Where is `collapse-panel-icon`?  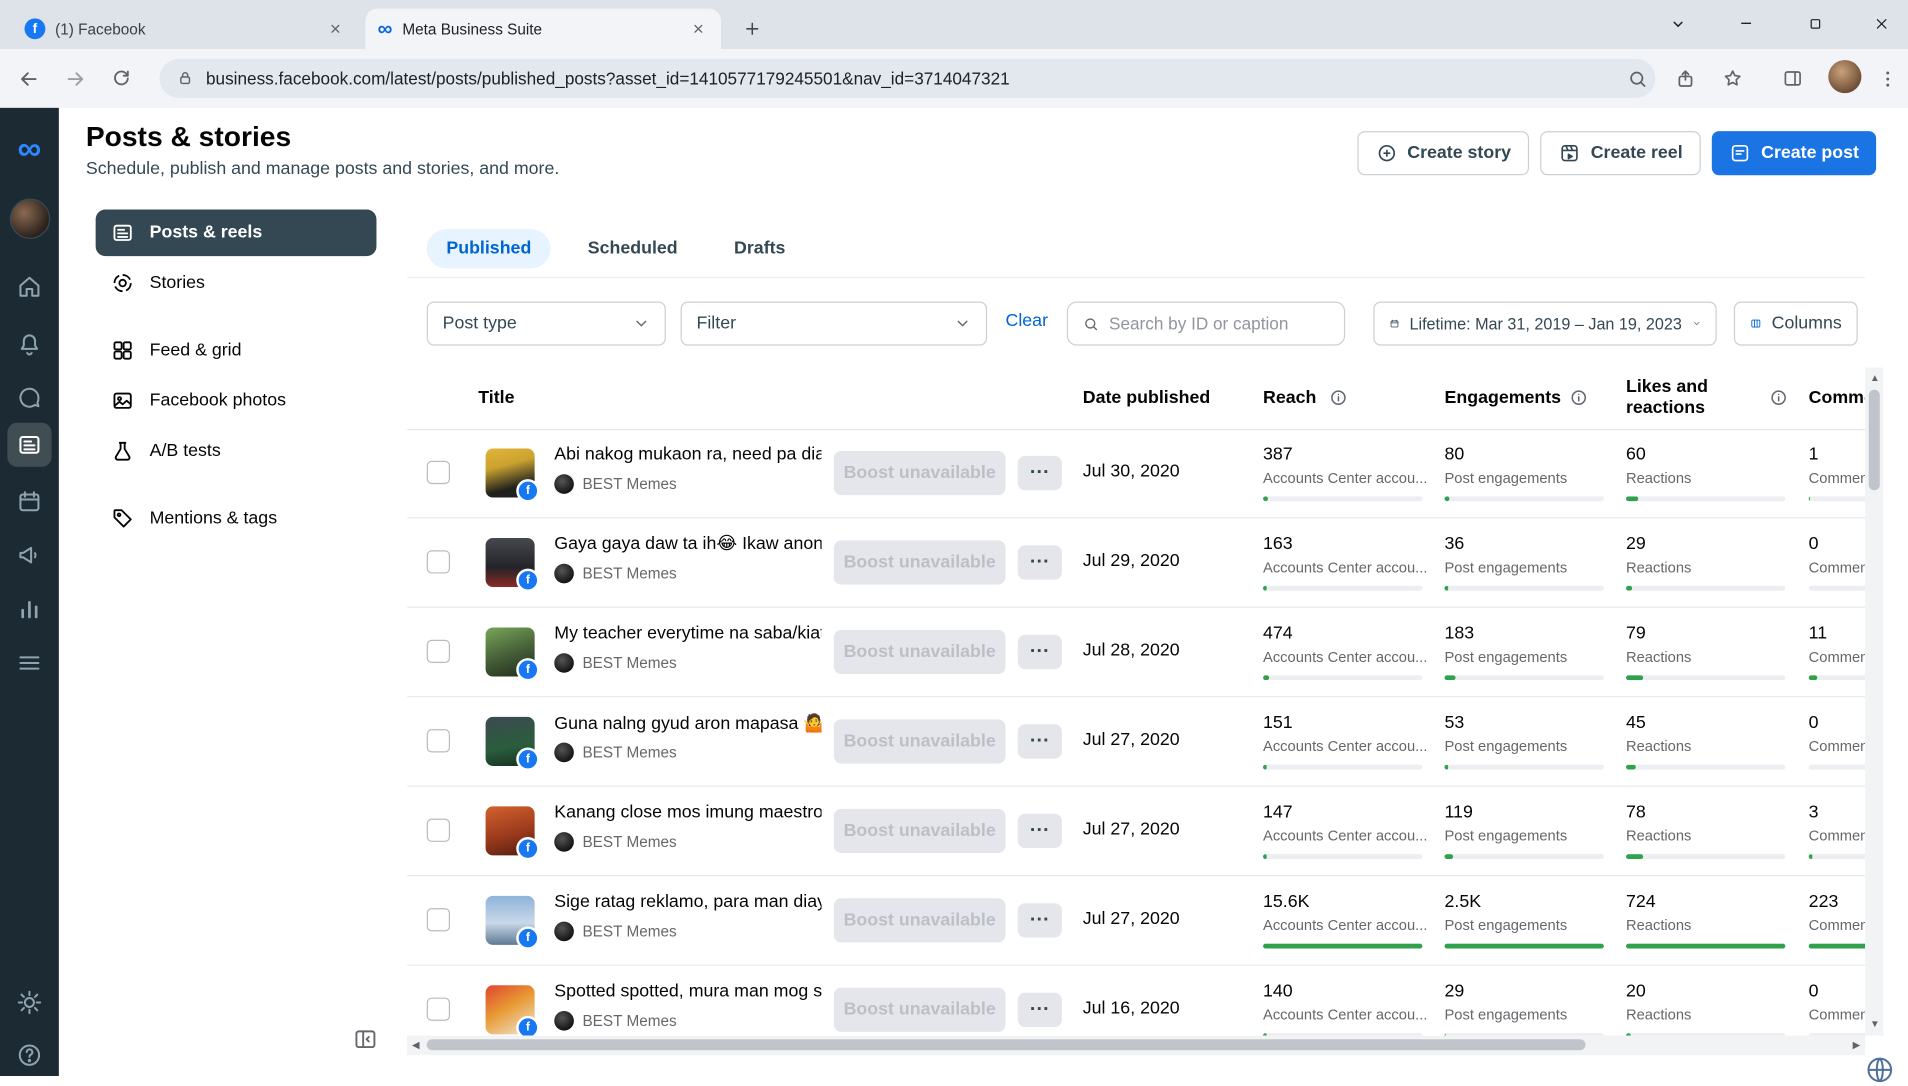 collapse-panel-icon is located at coordinates (365, 1039).